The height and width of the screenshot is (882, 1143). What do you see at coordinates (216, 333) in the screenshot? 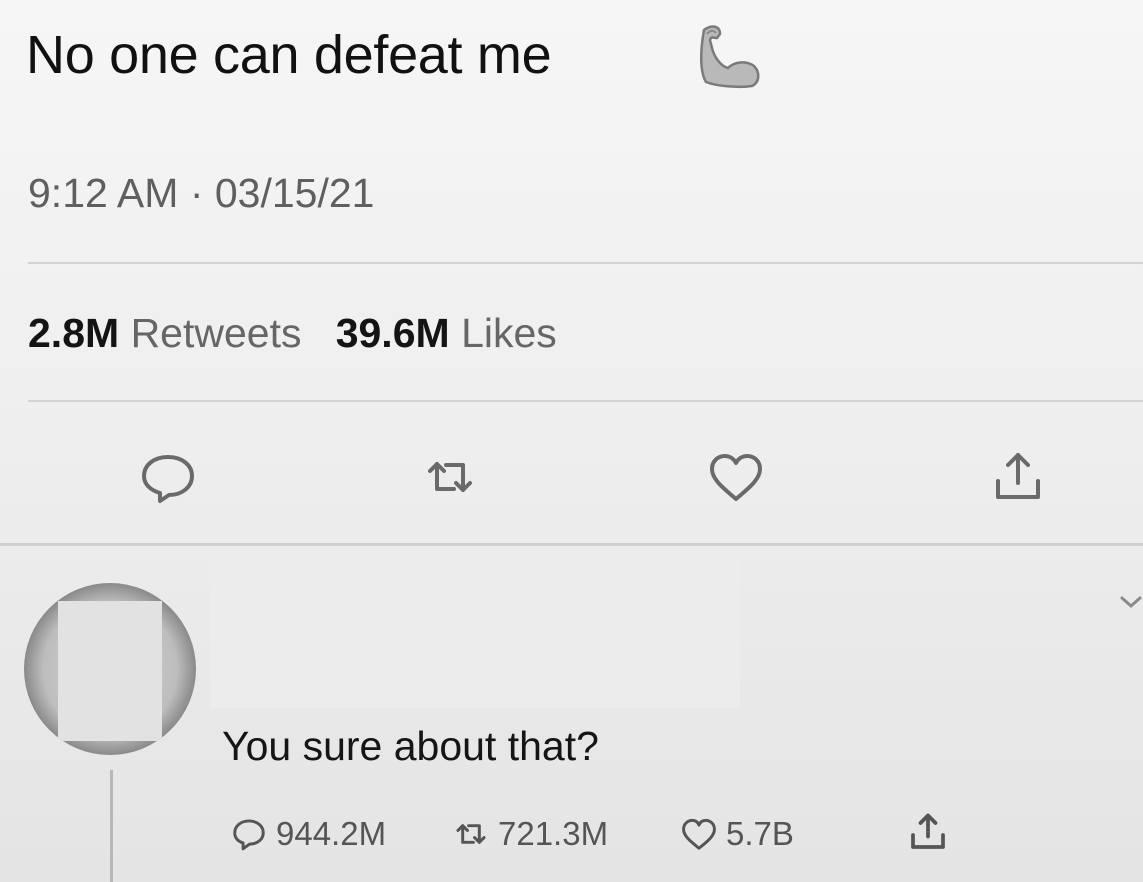
I see `retweets-label: Retweets` at bounding box center [216, 333].